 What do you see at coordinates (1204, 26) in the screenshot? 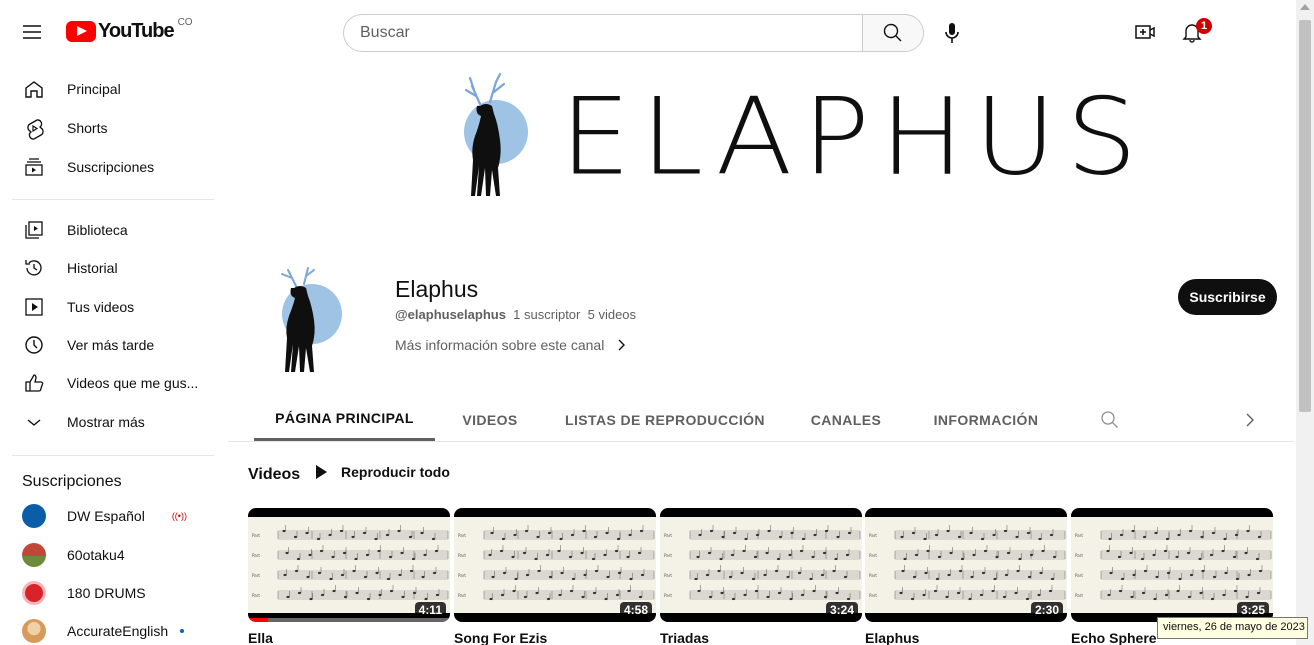
I see `notification-badge: 1` at bounding box center [1204, 26].